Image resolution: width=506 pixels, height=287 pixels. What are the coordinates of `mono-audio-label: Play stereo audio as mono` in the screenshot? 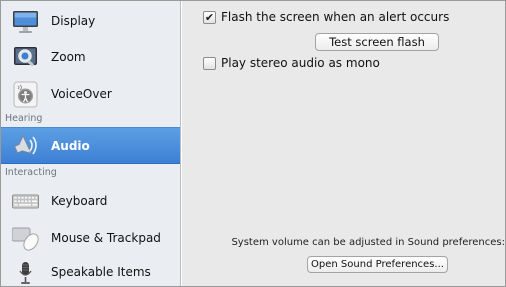 It's located at (300, 63).